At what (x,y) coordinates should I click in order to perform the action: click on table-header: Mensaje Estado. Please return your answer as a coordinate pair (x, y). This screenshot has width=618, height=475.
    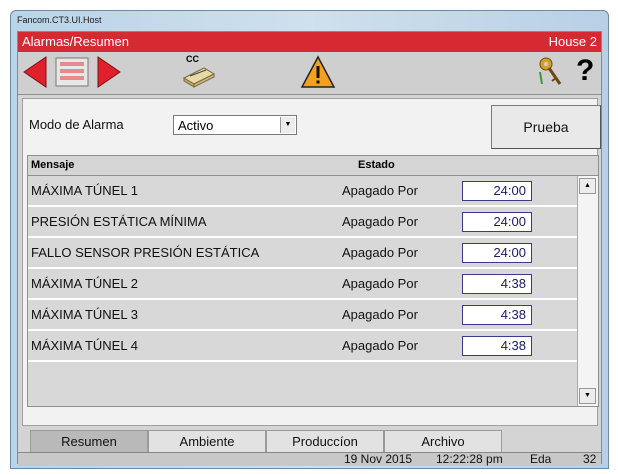
    Looking at the image, I should click on (313, 166).